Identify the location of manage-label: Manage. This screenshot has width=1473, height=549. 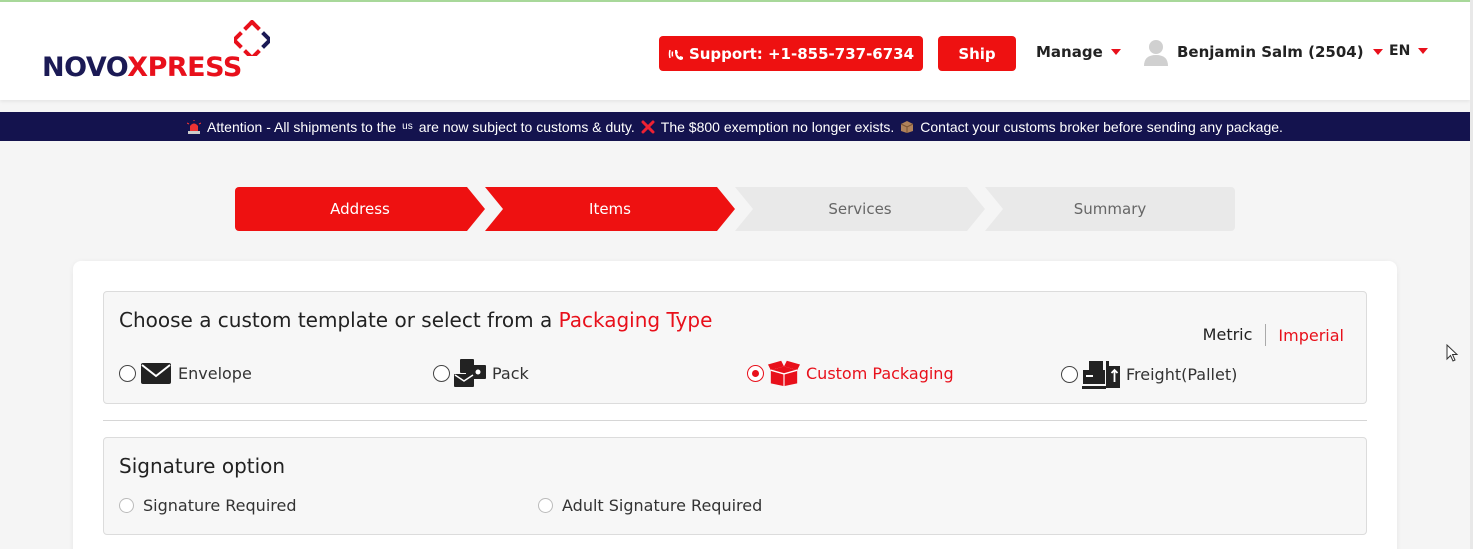
(1069, 52).